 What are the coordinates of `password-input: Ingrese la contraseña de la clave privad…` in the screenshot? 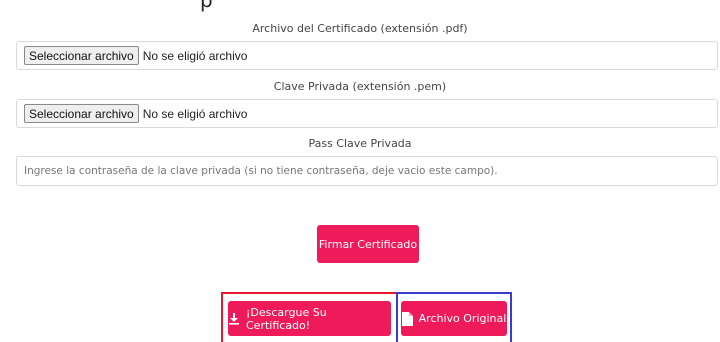 It's located at (367, 171).